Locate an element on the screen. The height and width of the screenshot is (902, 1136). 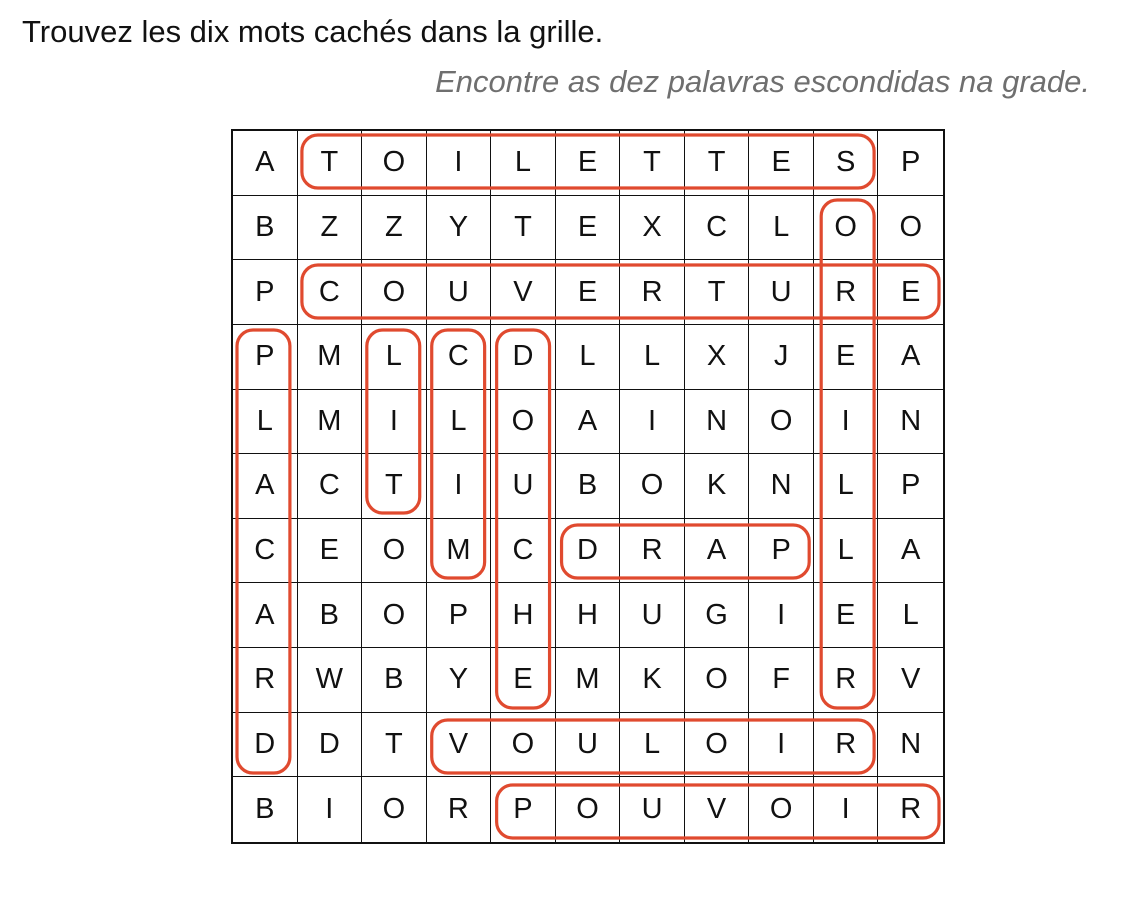
grid-cell: Y is located at coordinates (459, 228).